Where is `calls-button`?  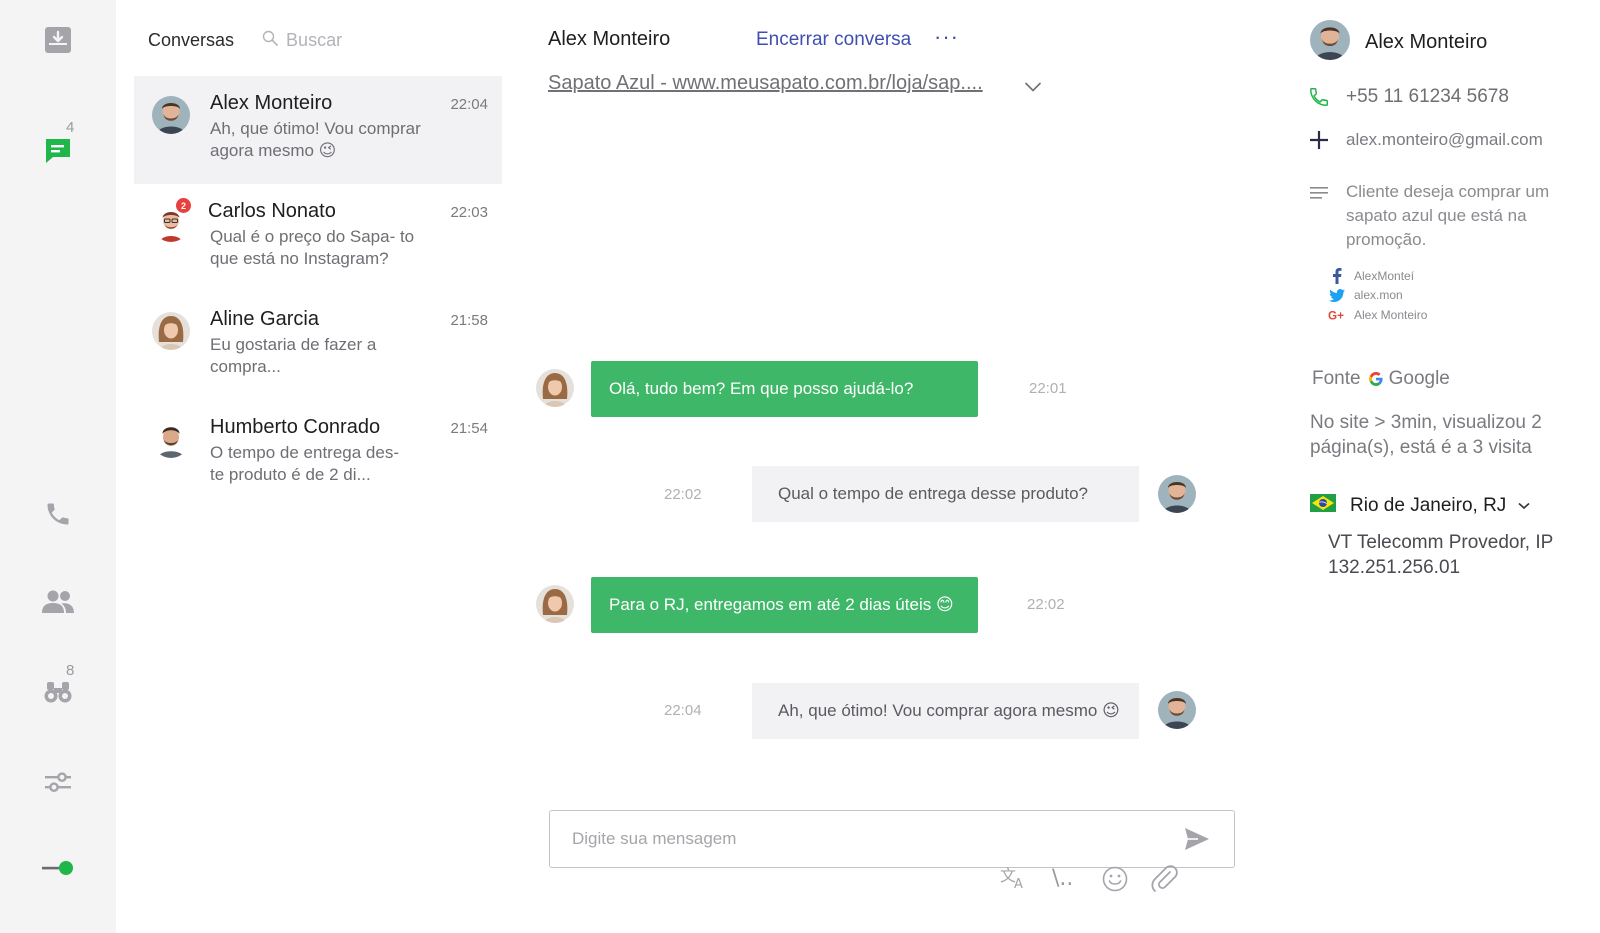
calls-button is located at coordinates (58, 514).